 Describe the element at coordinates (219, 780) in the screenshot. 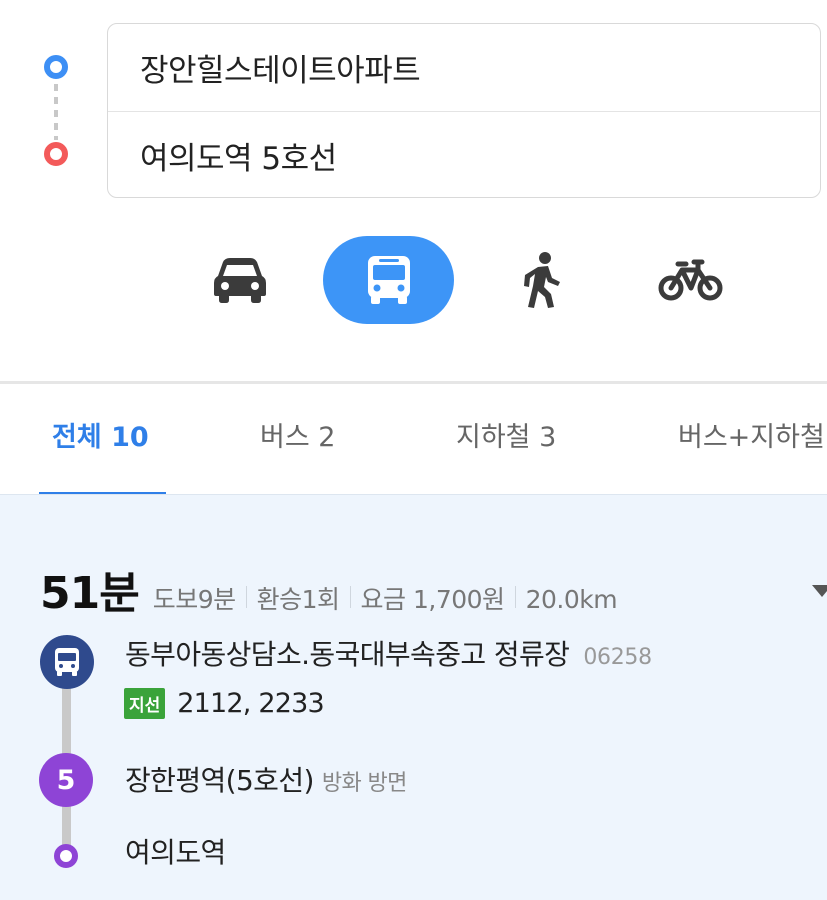

I see `station-name: 장한평역(5호선)` at that location.